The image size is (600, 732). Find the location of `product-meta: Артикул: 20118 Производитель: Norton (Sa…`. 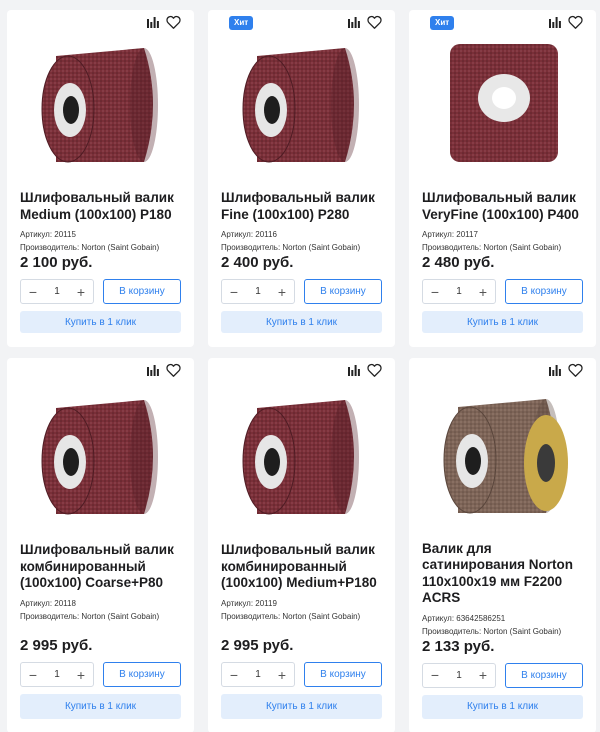

product-meta: Артикул: 20118 Производитель: Norton (Sa… is located at coordinates (100, 610).